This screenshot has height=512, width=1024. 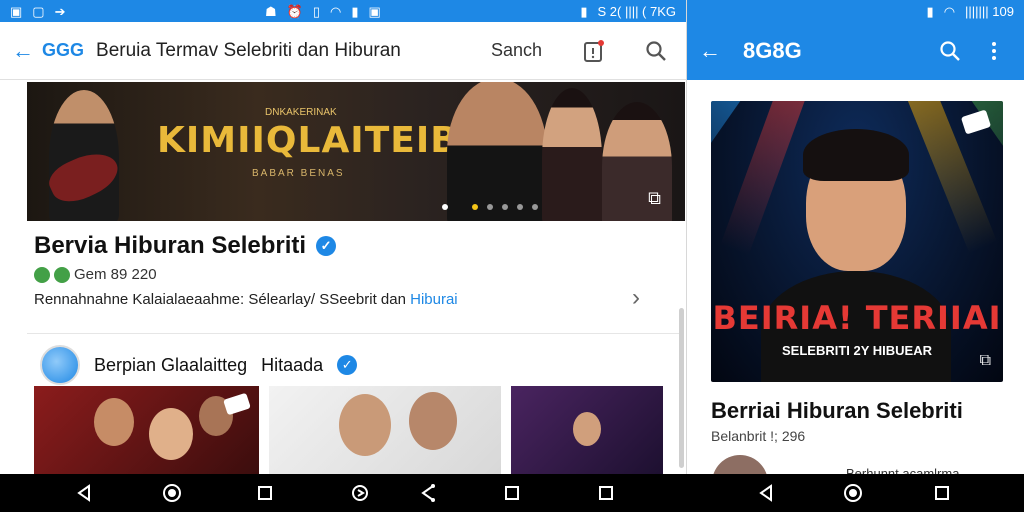 What do you see at coordinates (374, 11) in the screenshot?
I see `image-icon: ▣` at bounding box center [374, 11].